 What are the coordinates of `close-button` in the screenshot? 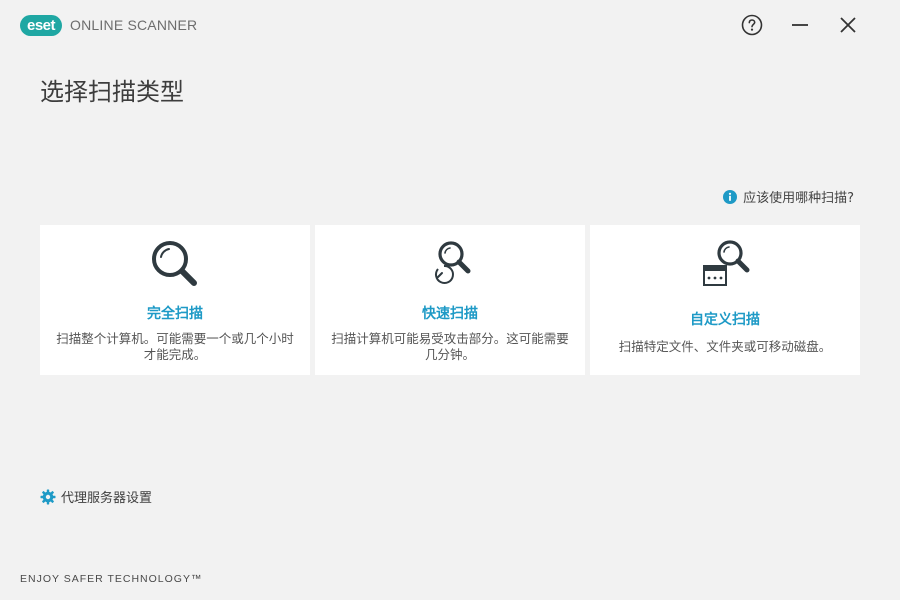 It's located at (848, 25).